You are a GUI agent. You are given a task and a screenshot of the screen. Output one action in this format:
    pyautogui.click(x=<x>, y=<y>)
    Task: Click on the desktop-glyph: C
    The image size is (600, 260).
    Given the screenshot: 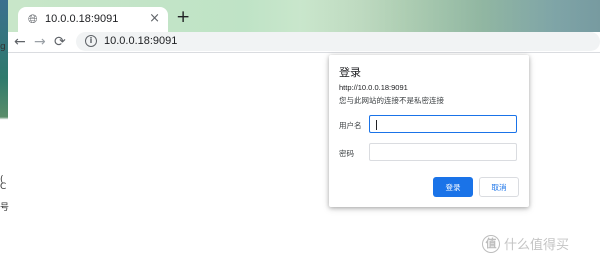 What is the action you would take?
    pyautogui.click(x=3, y=187)
    